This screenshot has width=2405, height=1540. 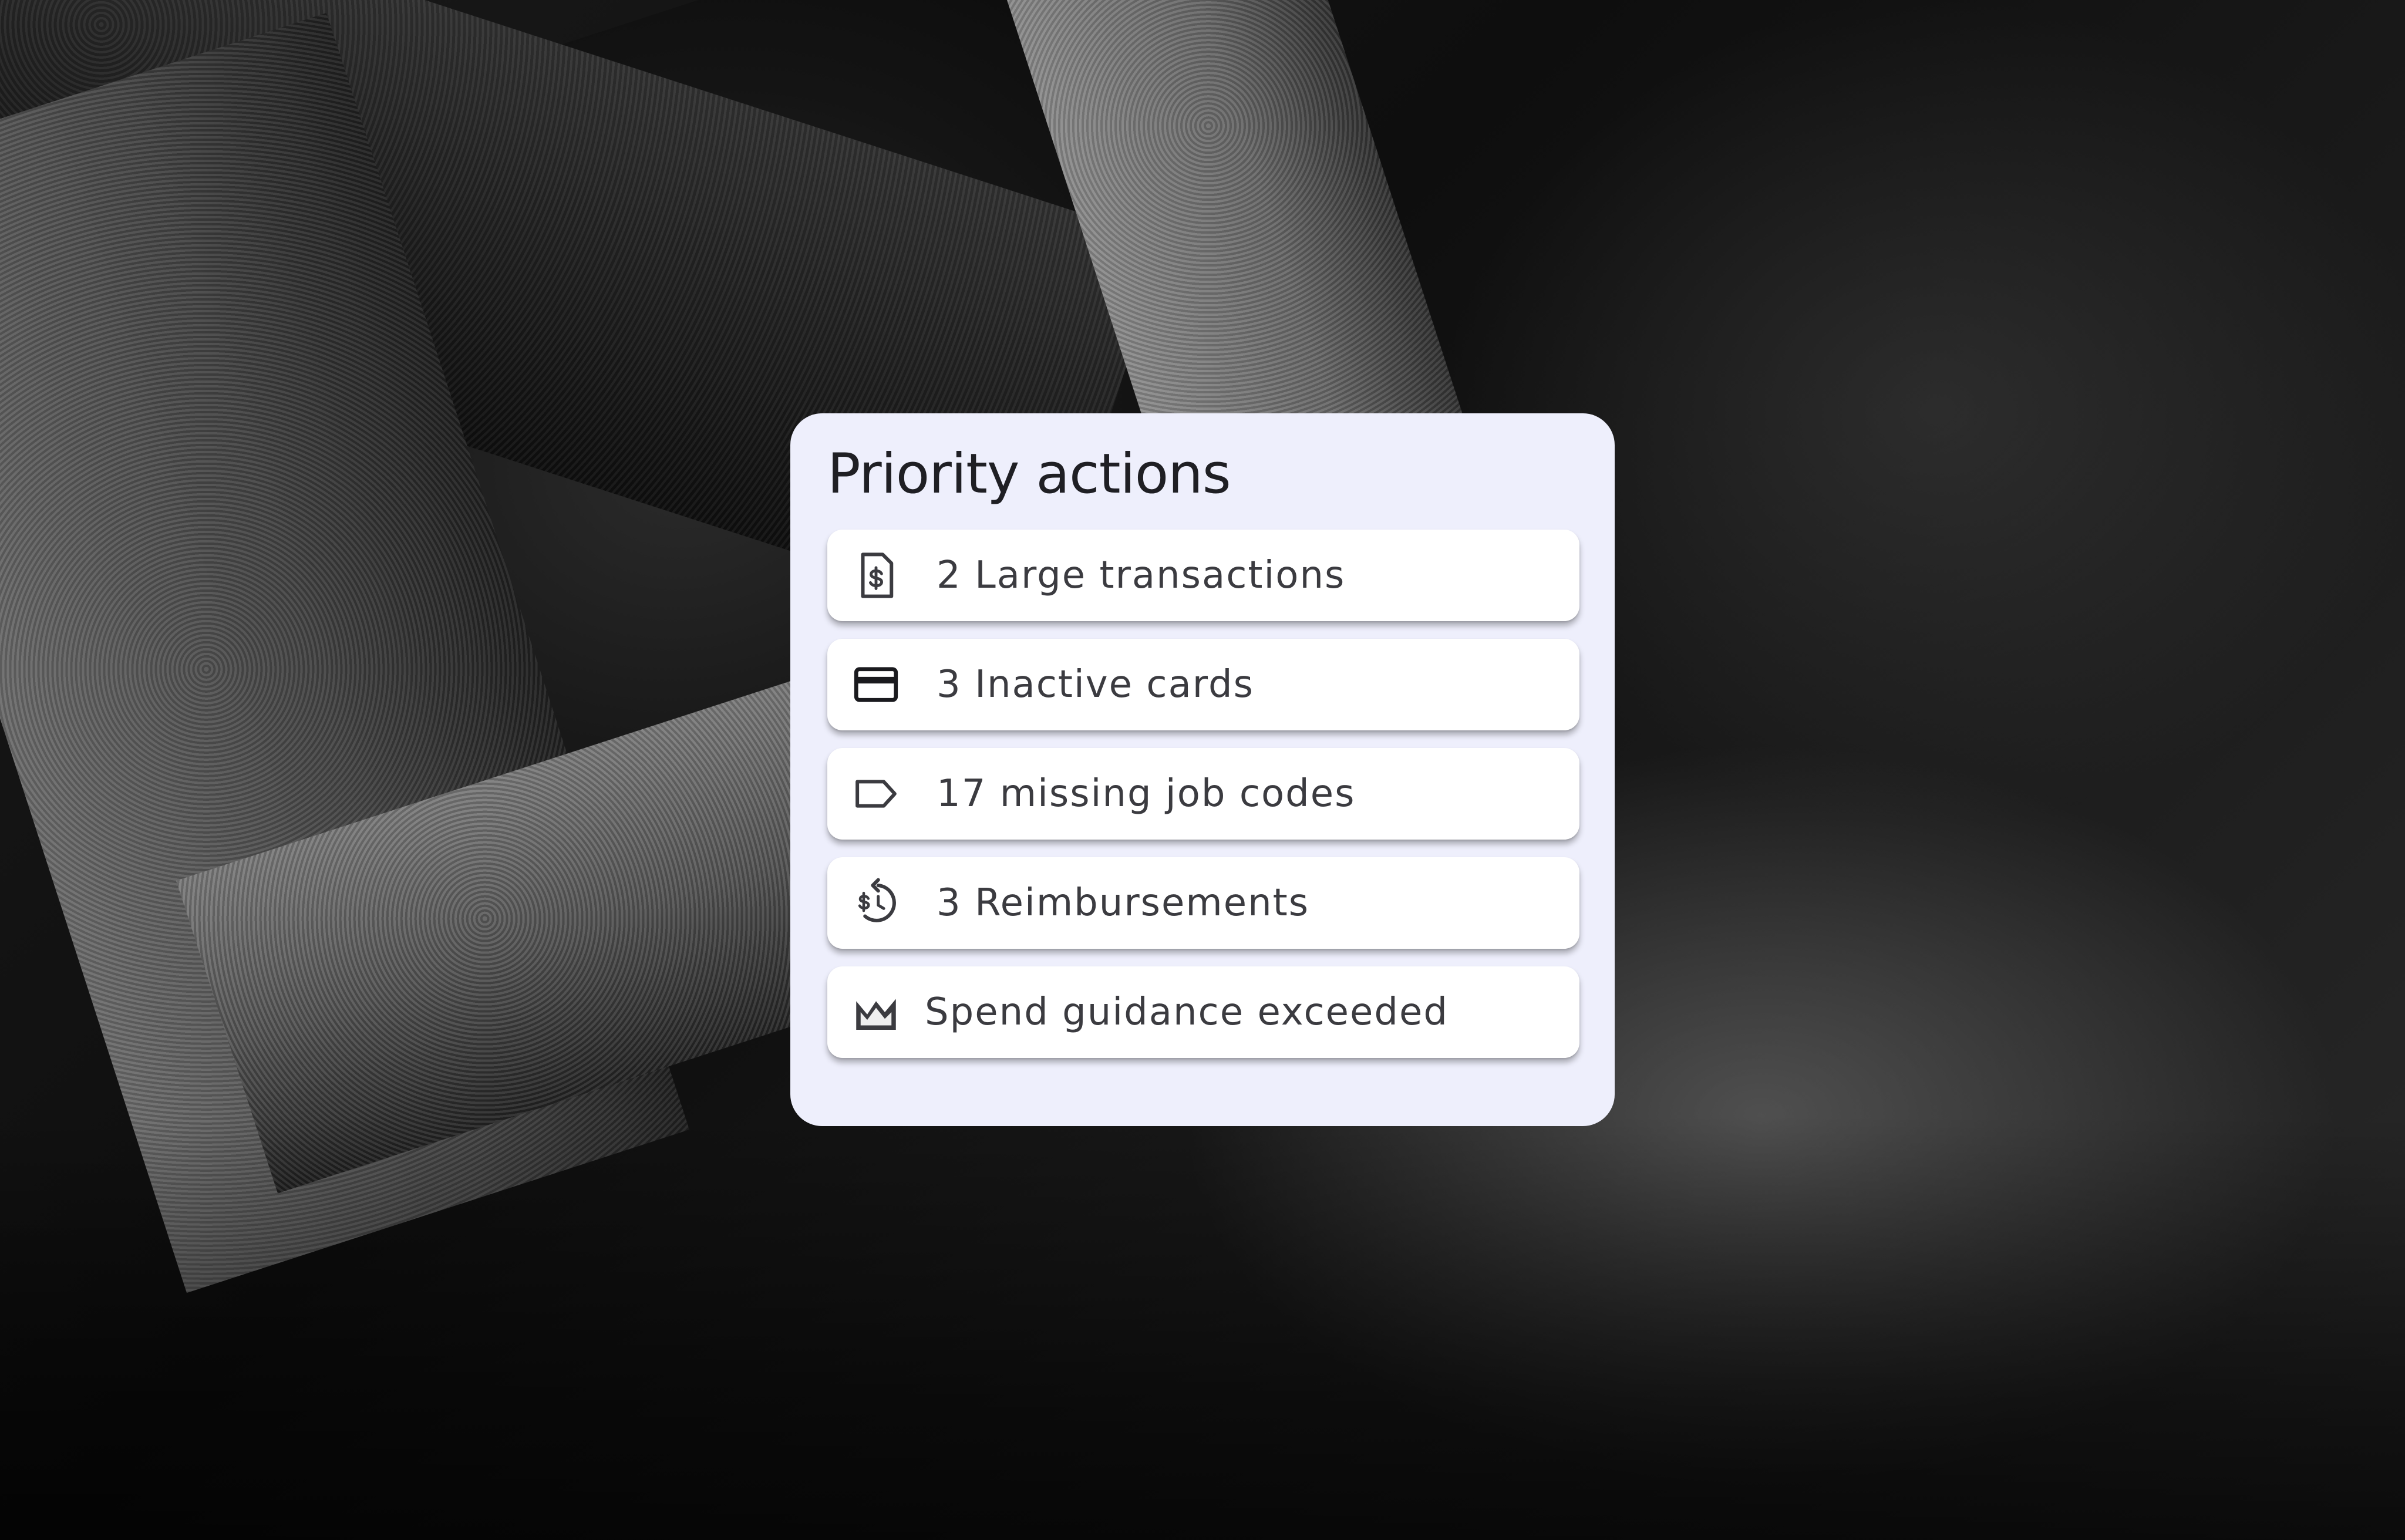 I want to click on card-title: Priority actions, so click(x=1029, y=474).